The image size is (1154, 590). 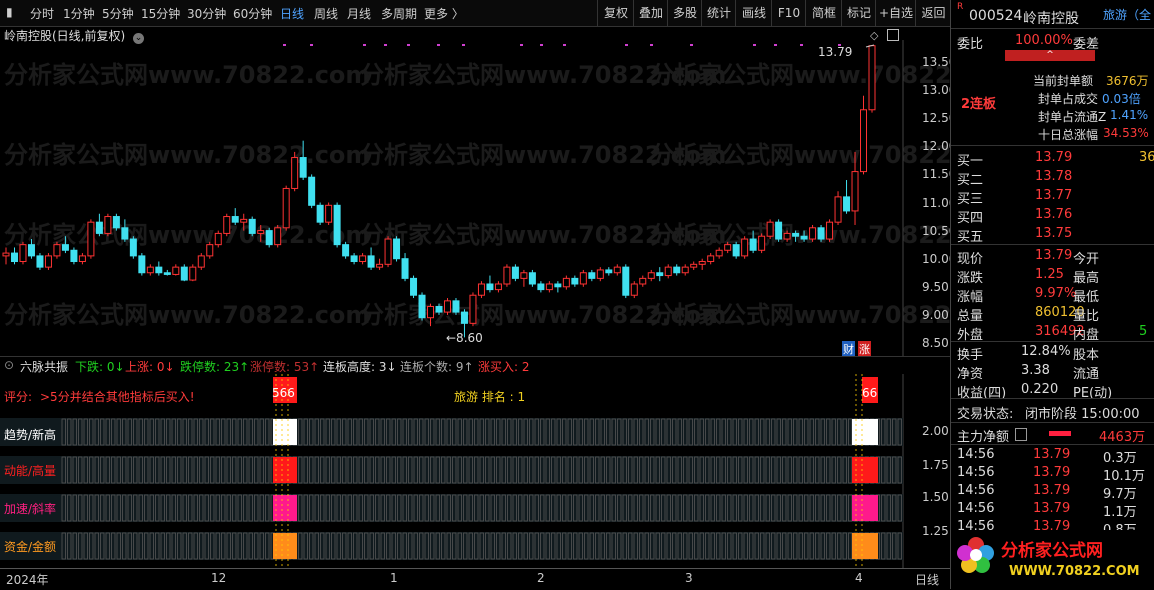 What do you see at coordinates (615, 13) in the screenshot?
I see `button-fuquan: 复权` at bounding box center [615, 13].